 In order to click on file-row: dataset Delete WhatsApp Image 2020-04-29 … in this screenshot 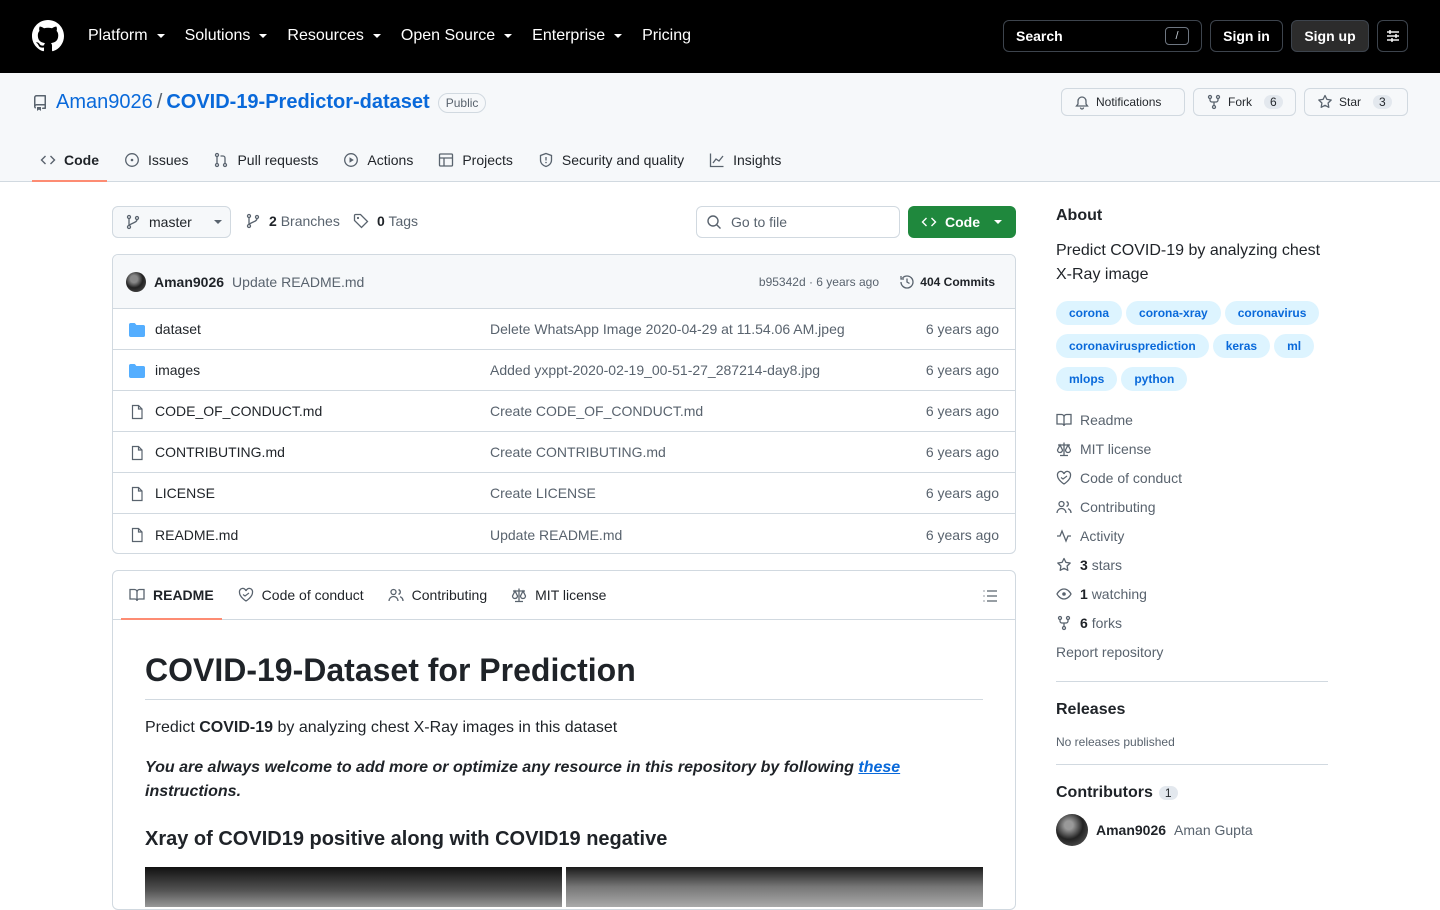, I will do `click(564, 329)`.